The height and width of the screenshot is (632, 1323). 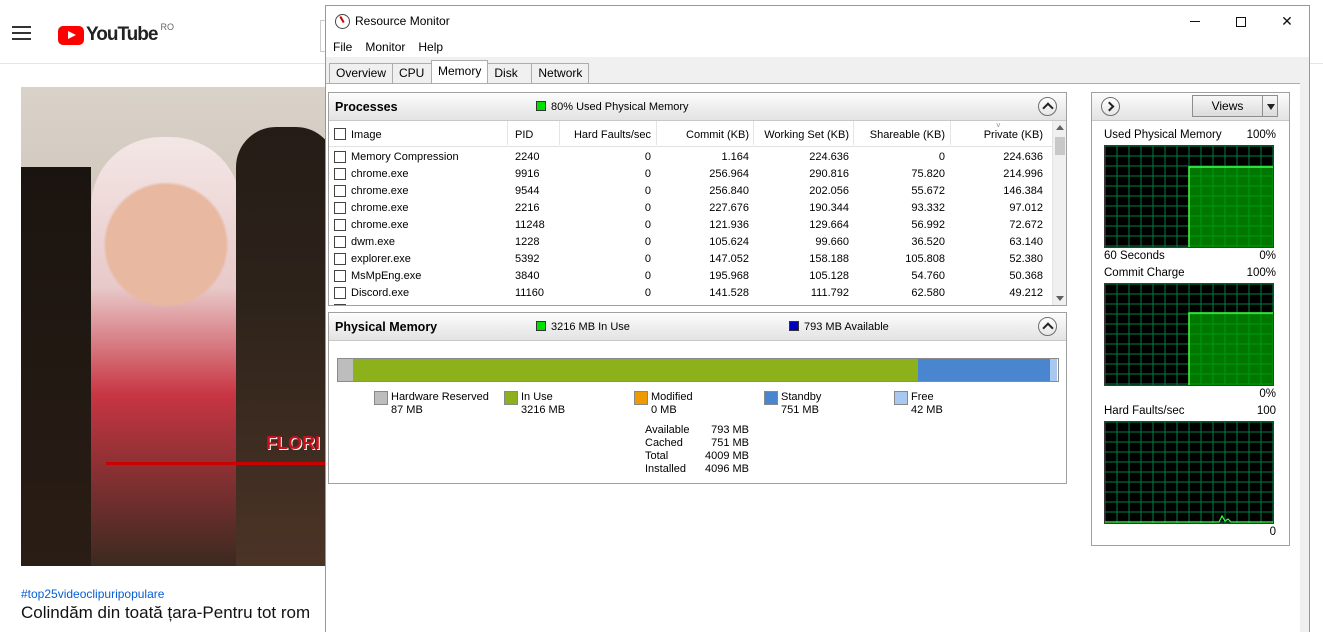 What do you see at coordinates (984, 370) in the screenshot?
I see `memory-bar-segment-standby` at bounding box center [984, 370].